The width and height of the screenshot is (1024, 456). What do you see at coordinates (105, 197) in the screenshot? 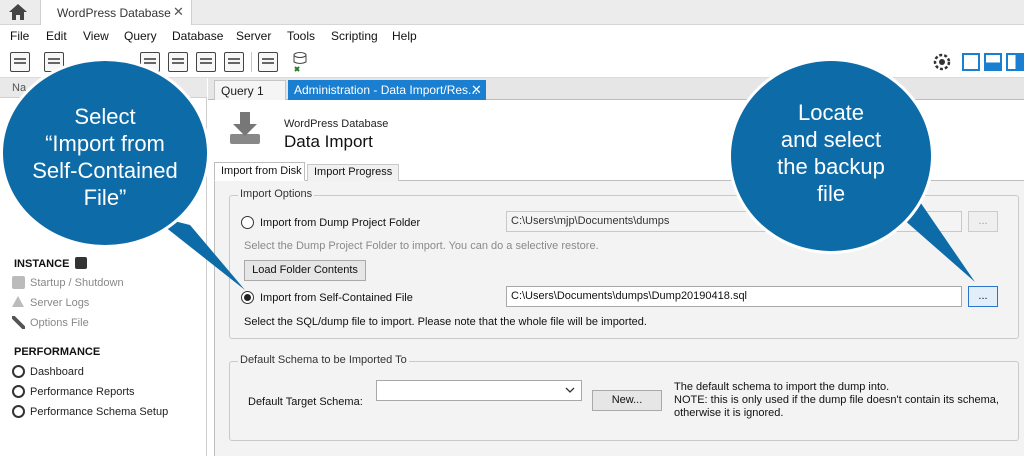
I see `left-callout-line-4: File”` at bounding box center [105, 197].